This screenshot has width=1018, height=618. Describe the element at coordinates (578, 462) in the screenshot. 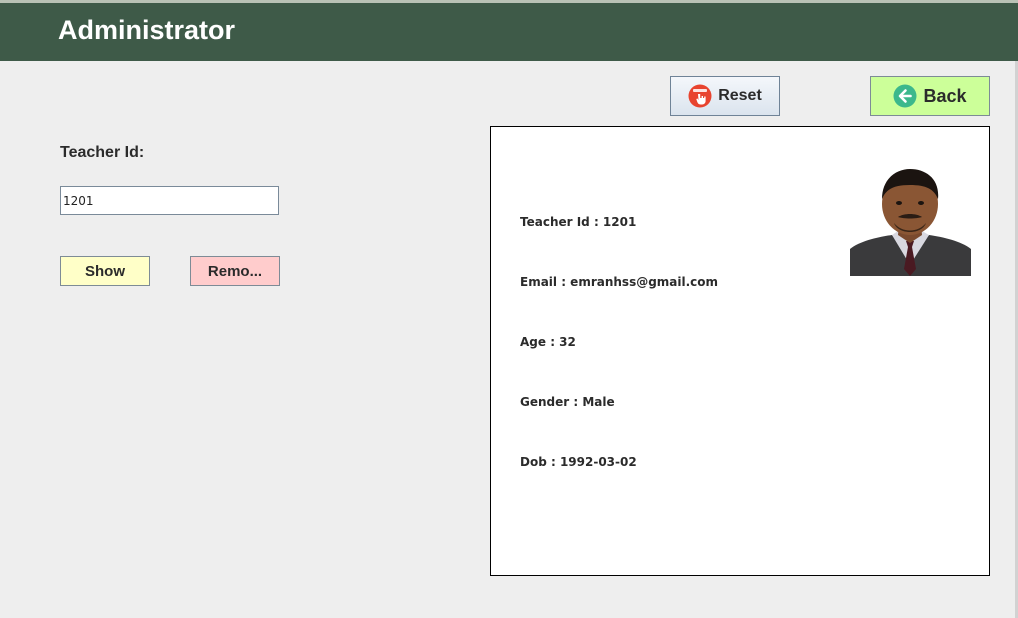

I see `detail-dob: Dob : 1992-03-02` at that location.